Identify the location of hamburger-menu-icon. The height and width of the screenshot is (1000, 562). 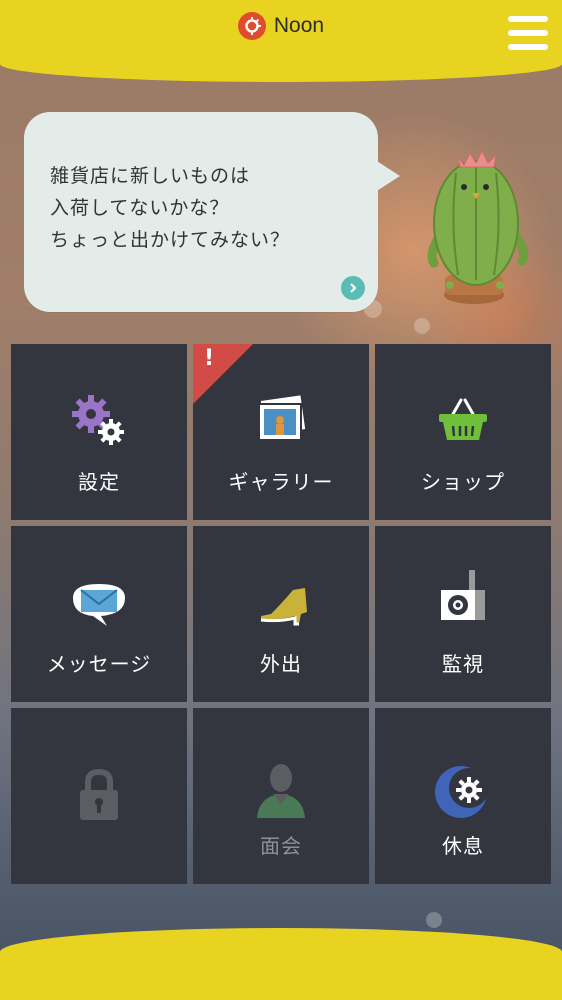
(528, 33).